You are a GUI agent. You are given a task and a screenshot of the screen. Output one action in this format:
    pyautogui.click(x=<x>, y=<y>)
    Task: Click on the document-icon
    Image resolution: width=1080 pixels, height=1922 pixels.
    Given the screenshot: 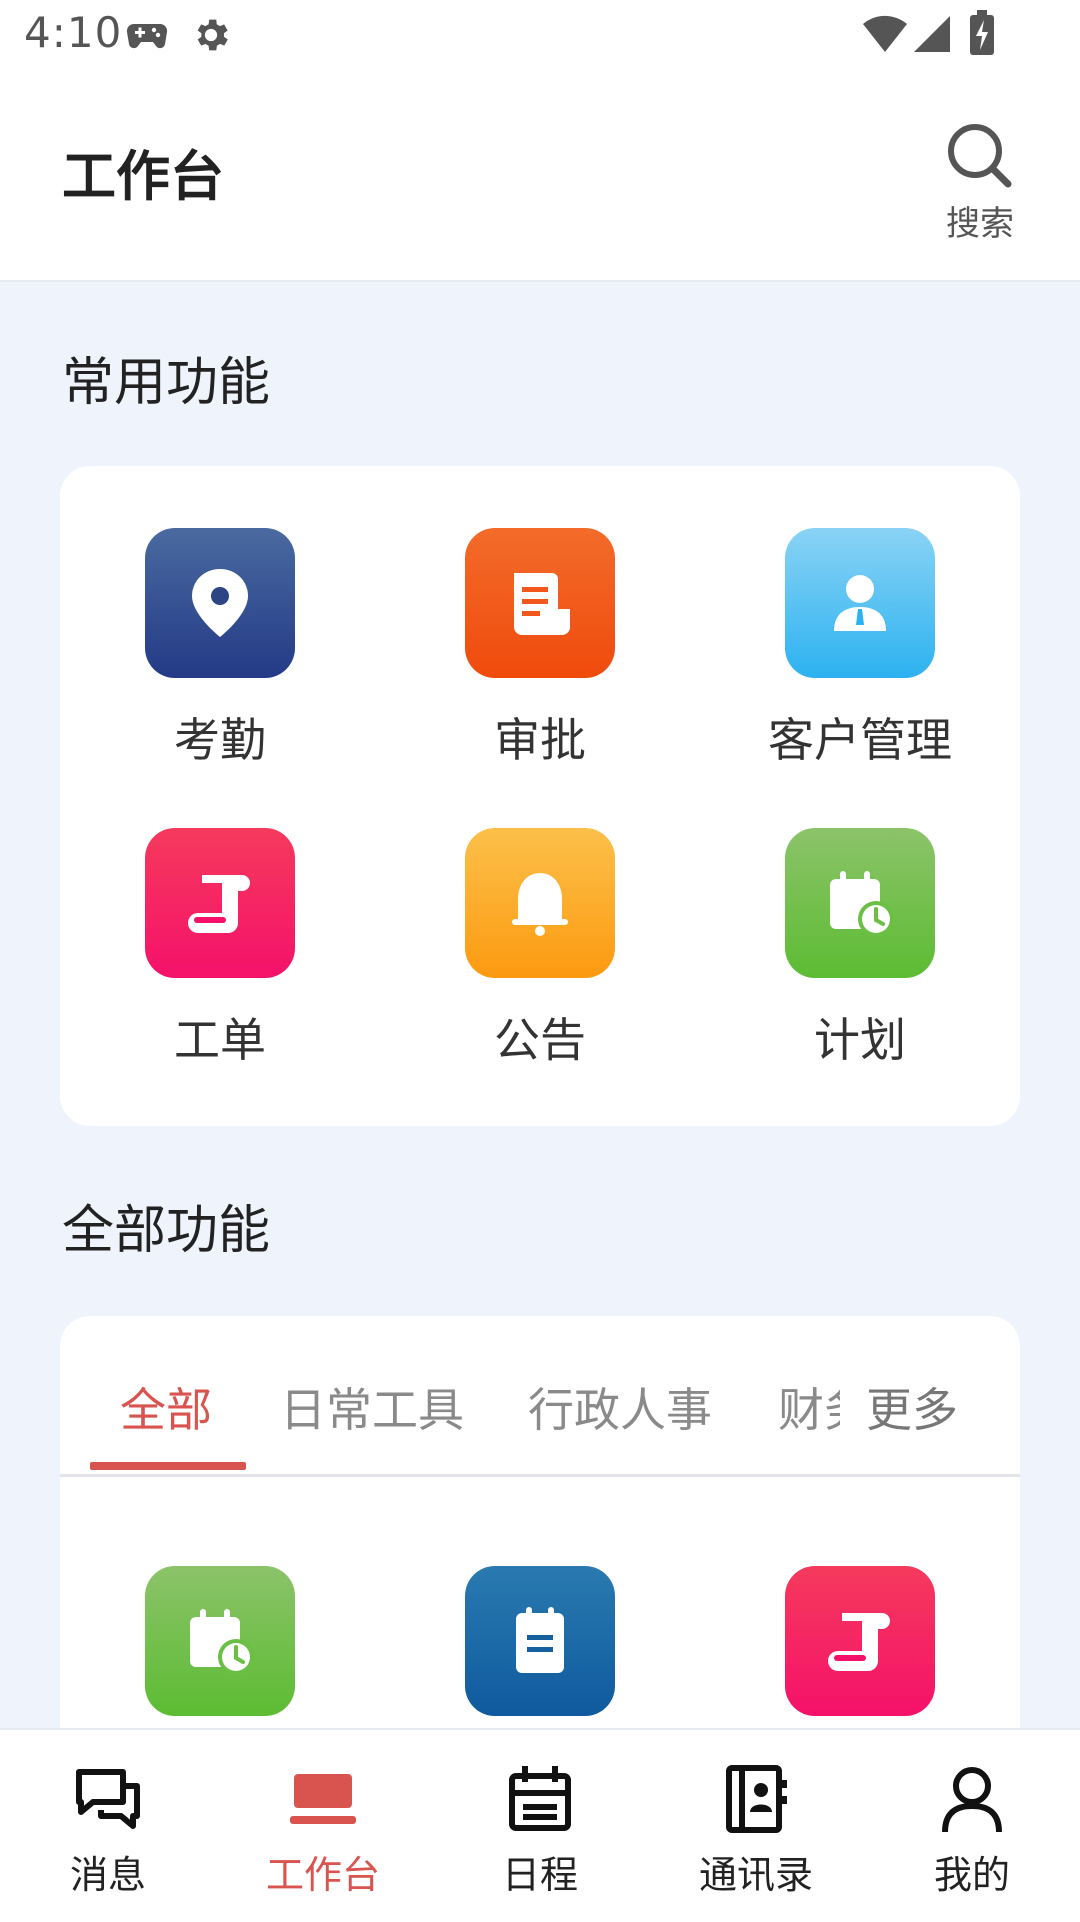 What is the action you would take?
    pyautogui.click(x=540, y=603)
    